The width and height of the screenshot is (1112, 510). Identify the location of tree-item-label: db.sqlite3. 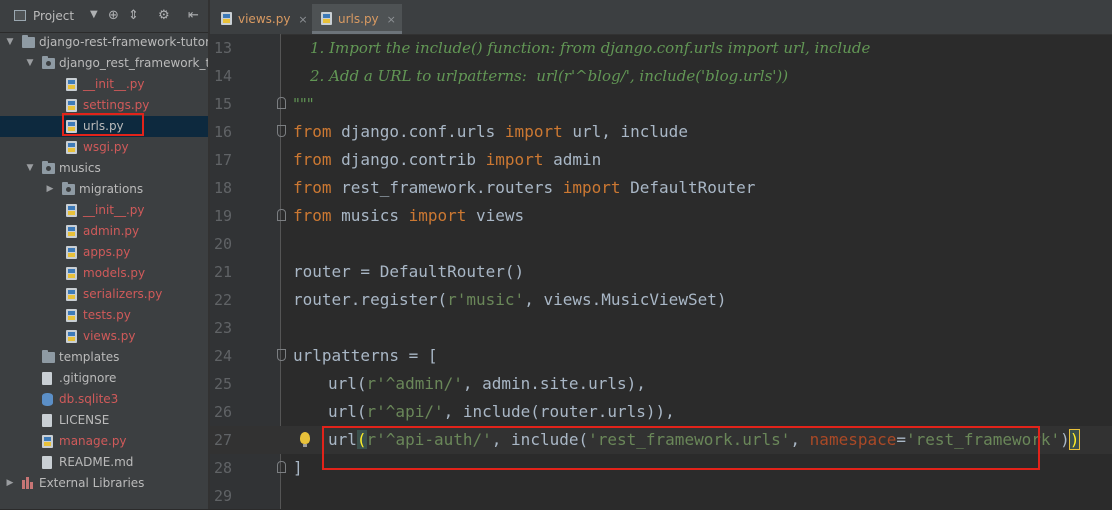
(89, 399).